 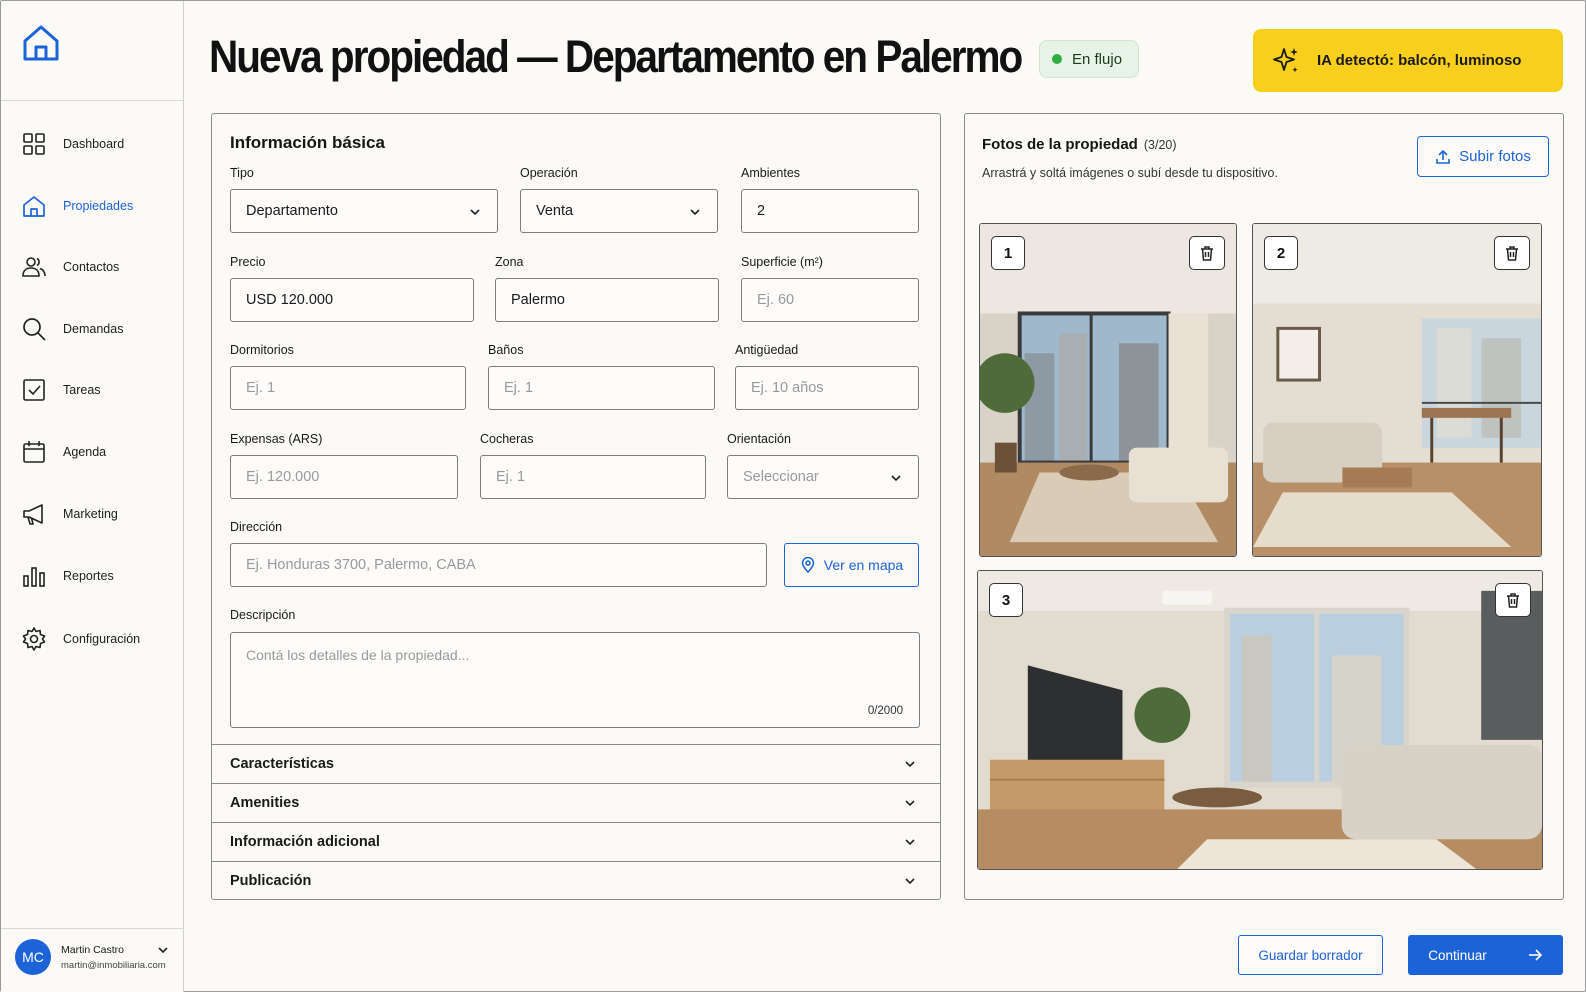 I want to click on living-room-tv-photo-image, so click(x=1260, y=720).